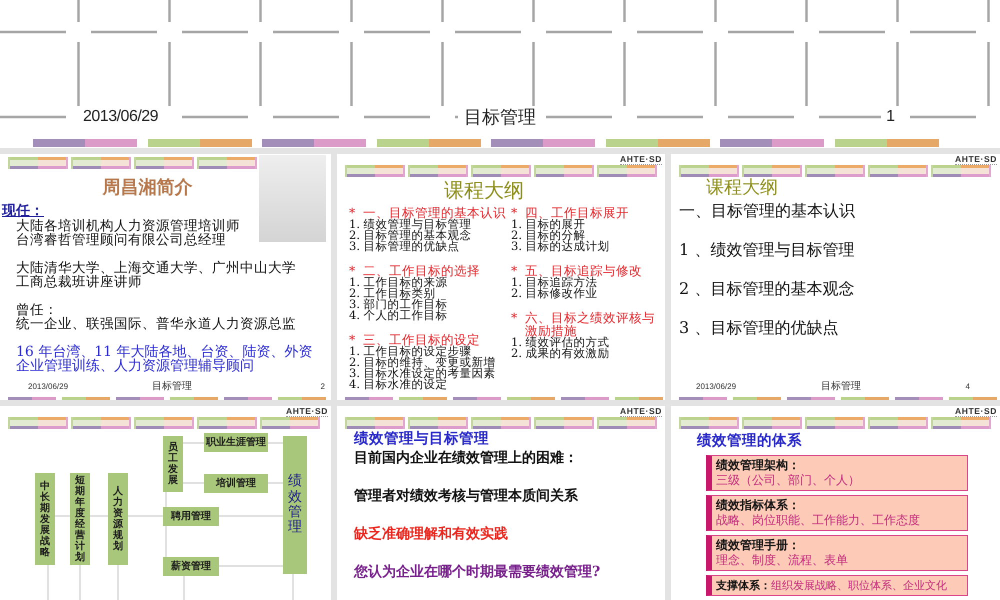 The width and height of the screenshot is (1000, 600). I want to click on body-text: 大陆各培训机构人力资源管理培训师, so click(128, 226).